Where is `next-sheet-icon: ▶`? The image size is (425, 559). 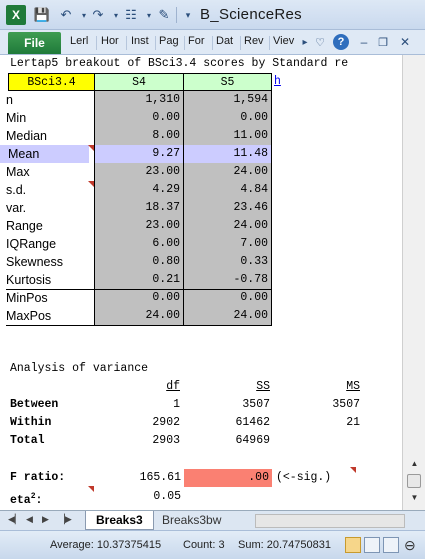 next-sheet-icon: ▶ is located at coordinates (45, 519).